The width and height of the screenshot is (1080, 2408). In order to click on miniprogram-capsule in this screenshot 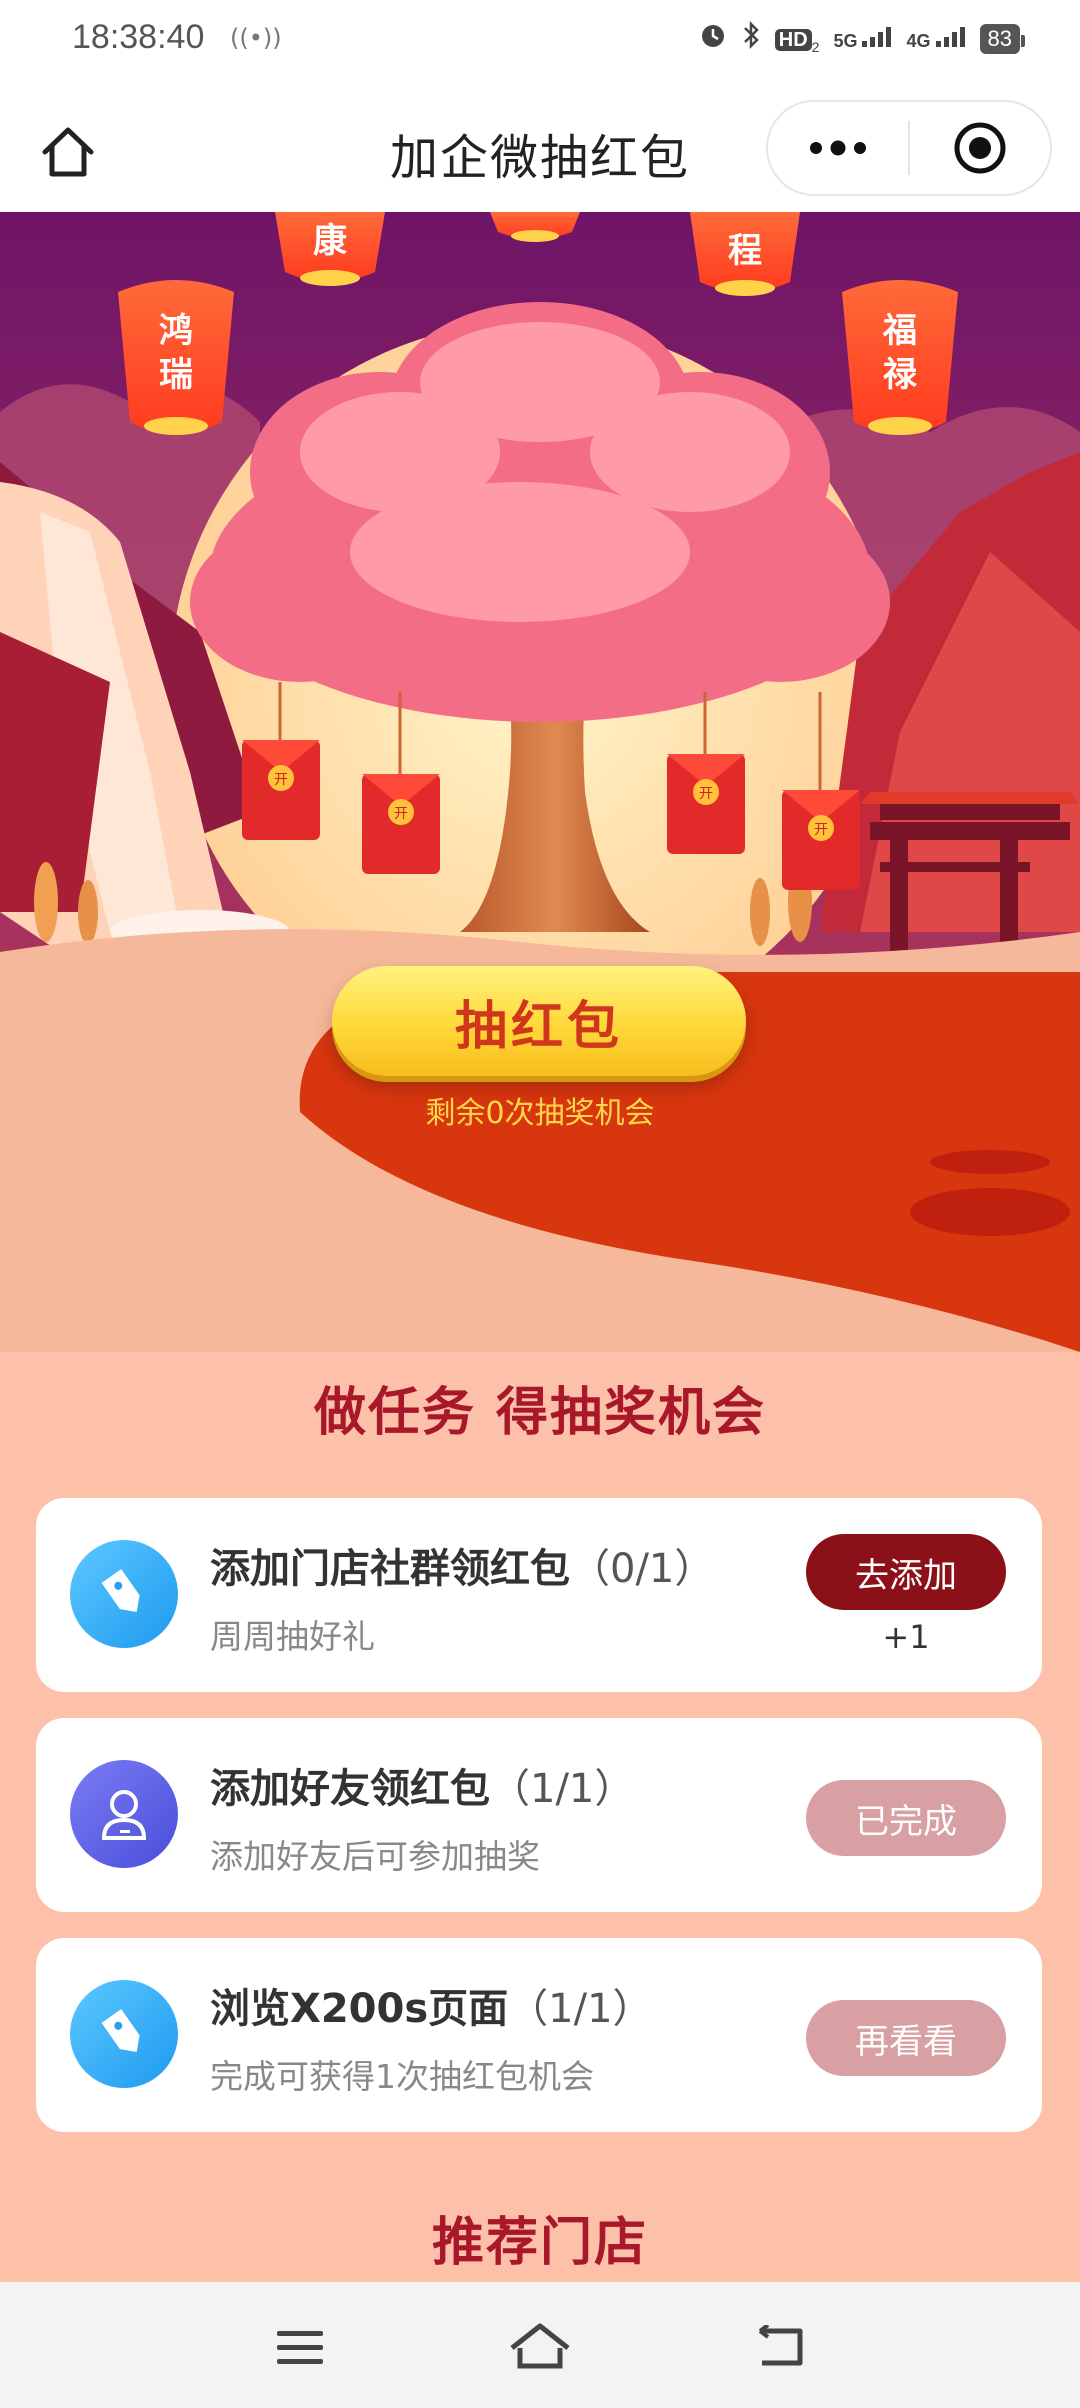, I will do `click(909, 148)`.